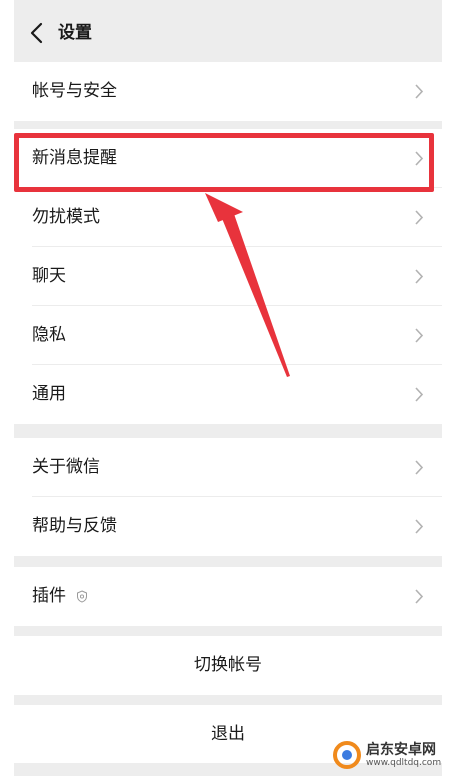  I want to click on watermark-brand: 启东安卓网, so click(401, 750).